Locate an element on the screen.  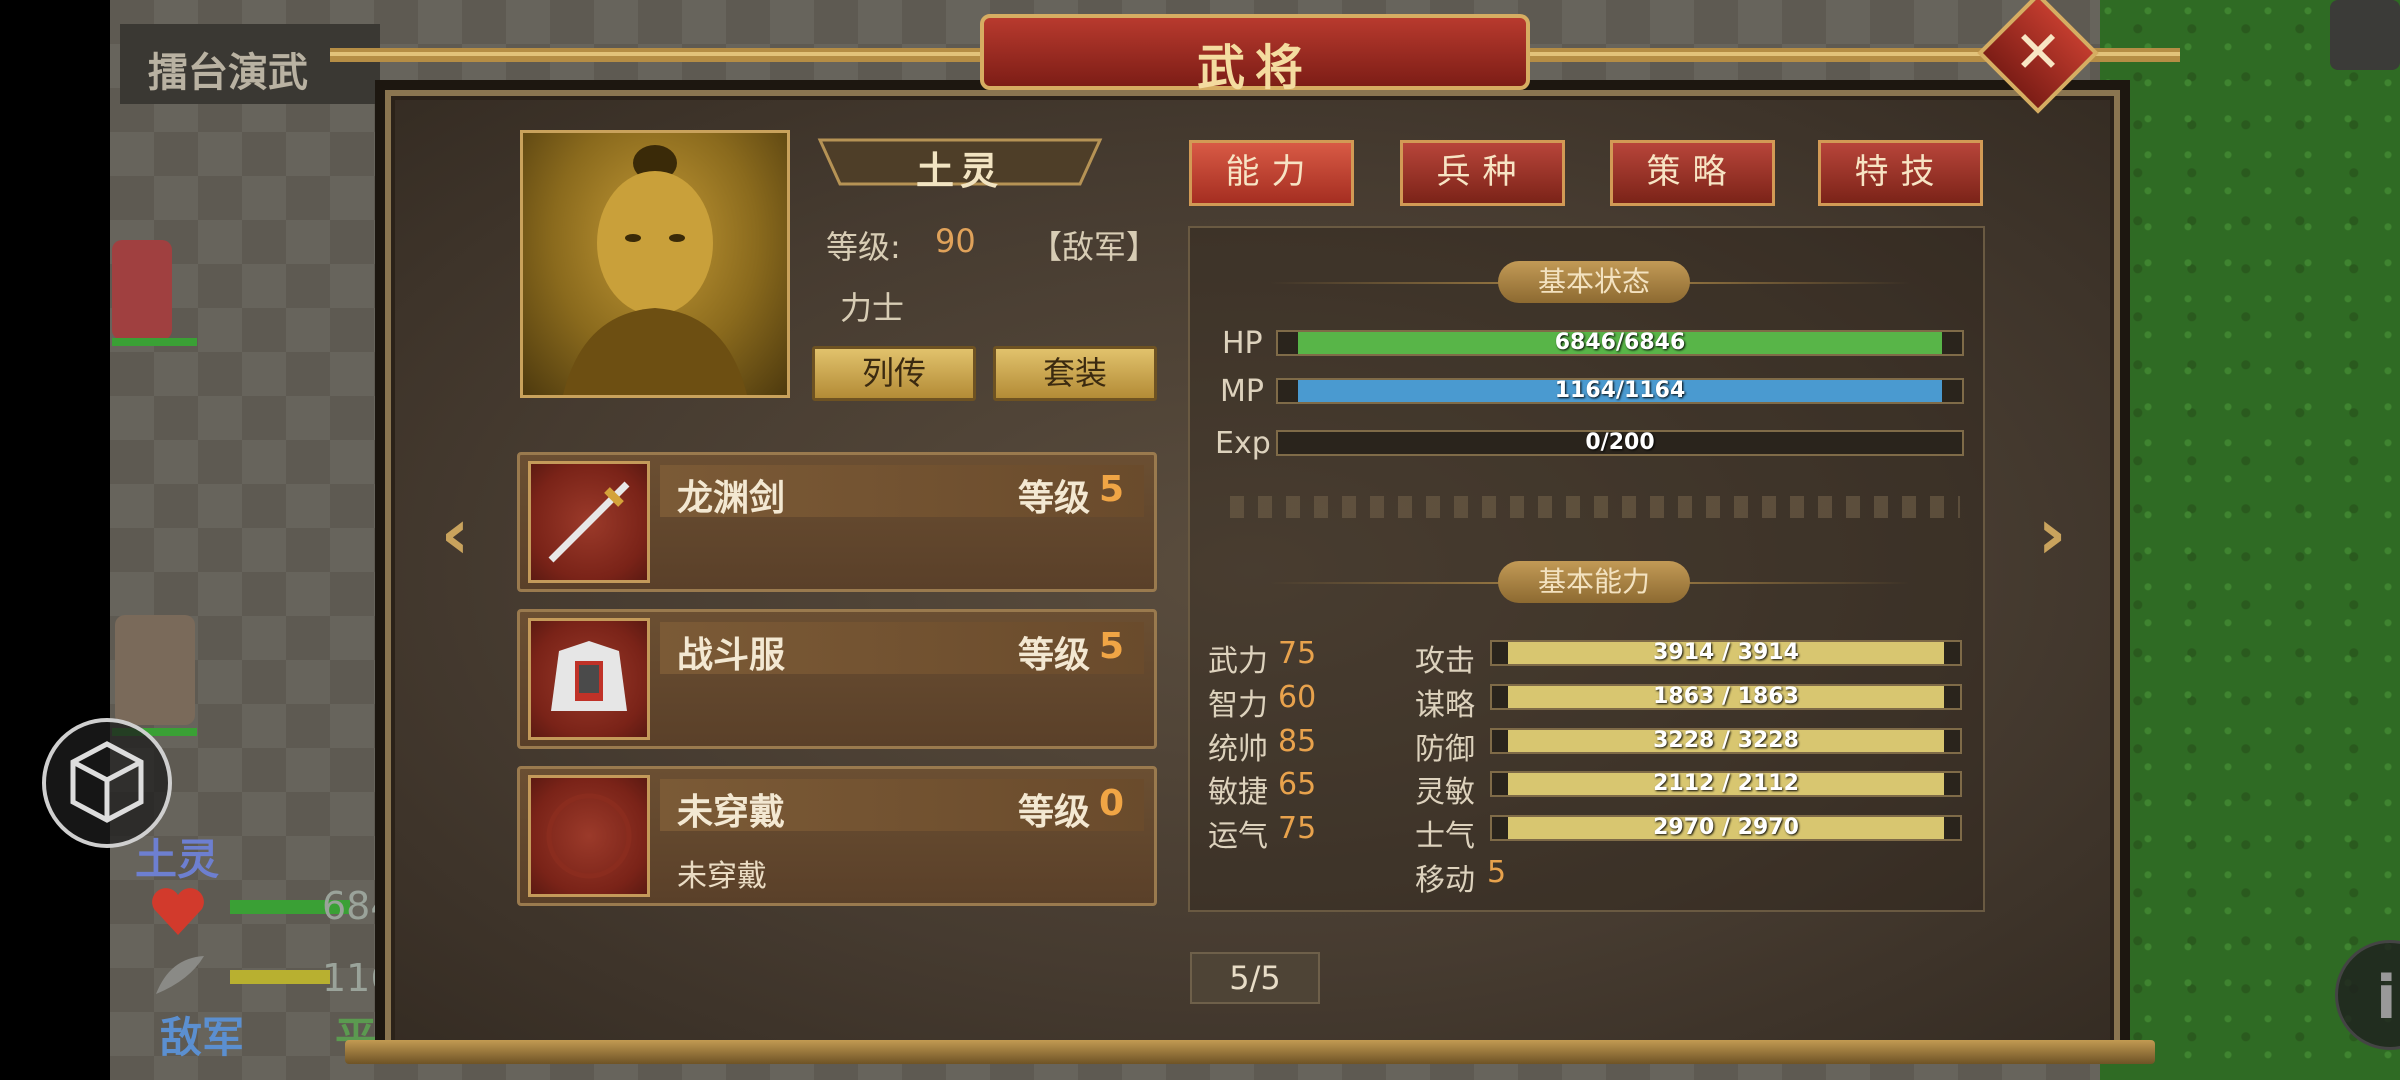
exp-bar: 0/200 is located at coordinates (1620, 443).